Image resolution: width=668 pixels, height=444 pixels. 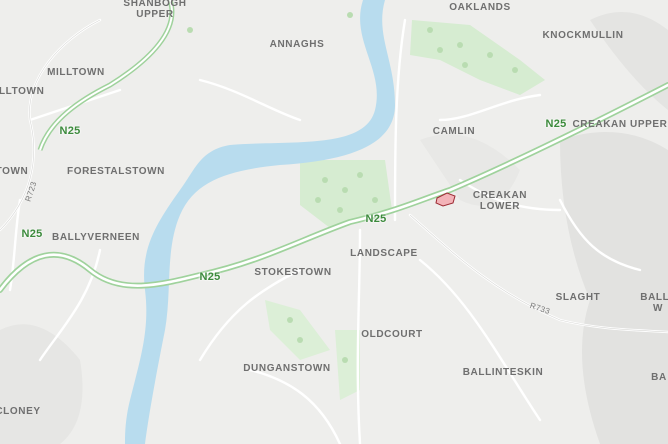 I want to click on label-slaght: SLAGHT, so click(x=578, y=297).